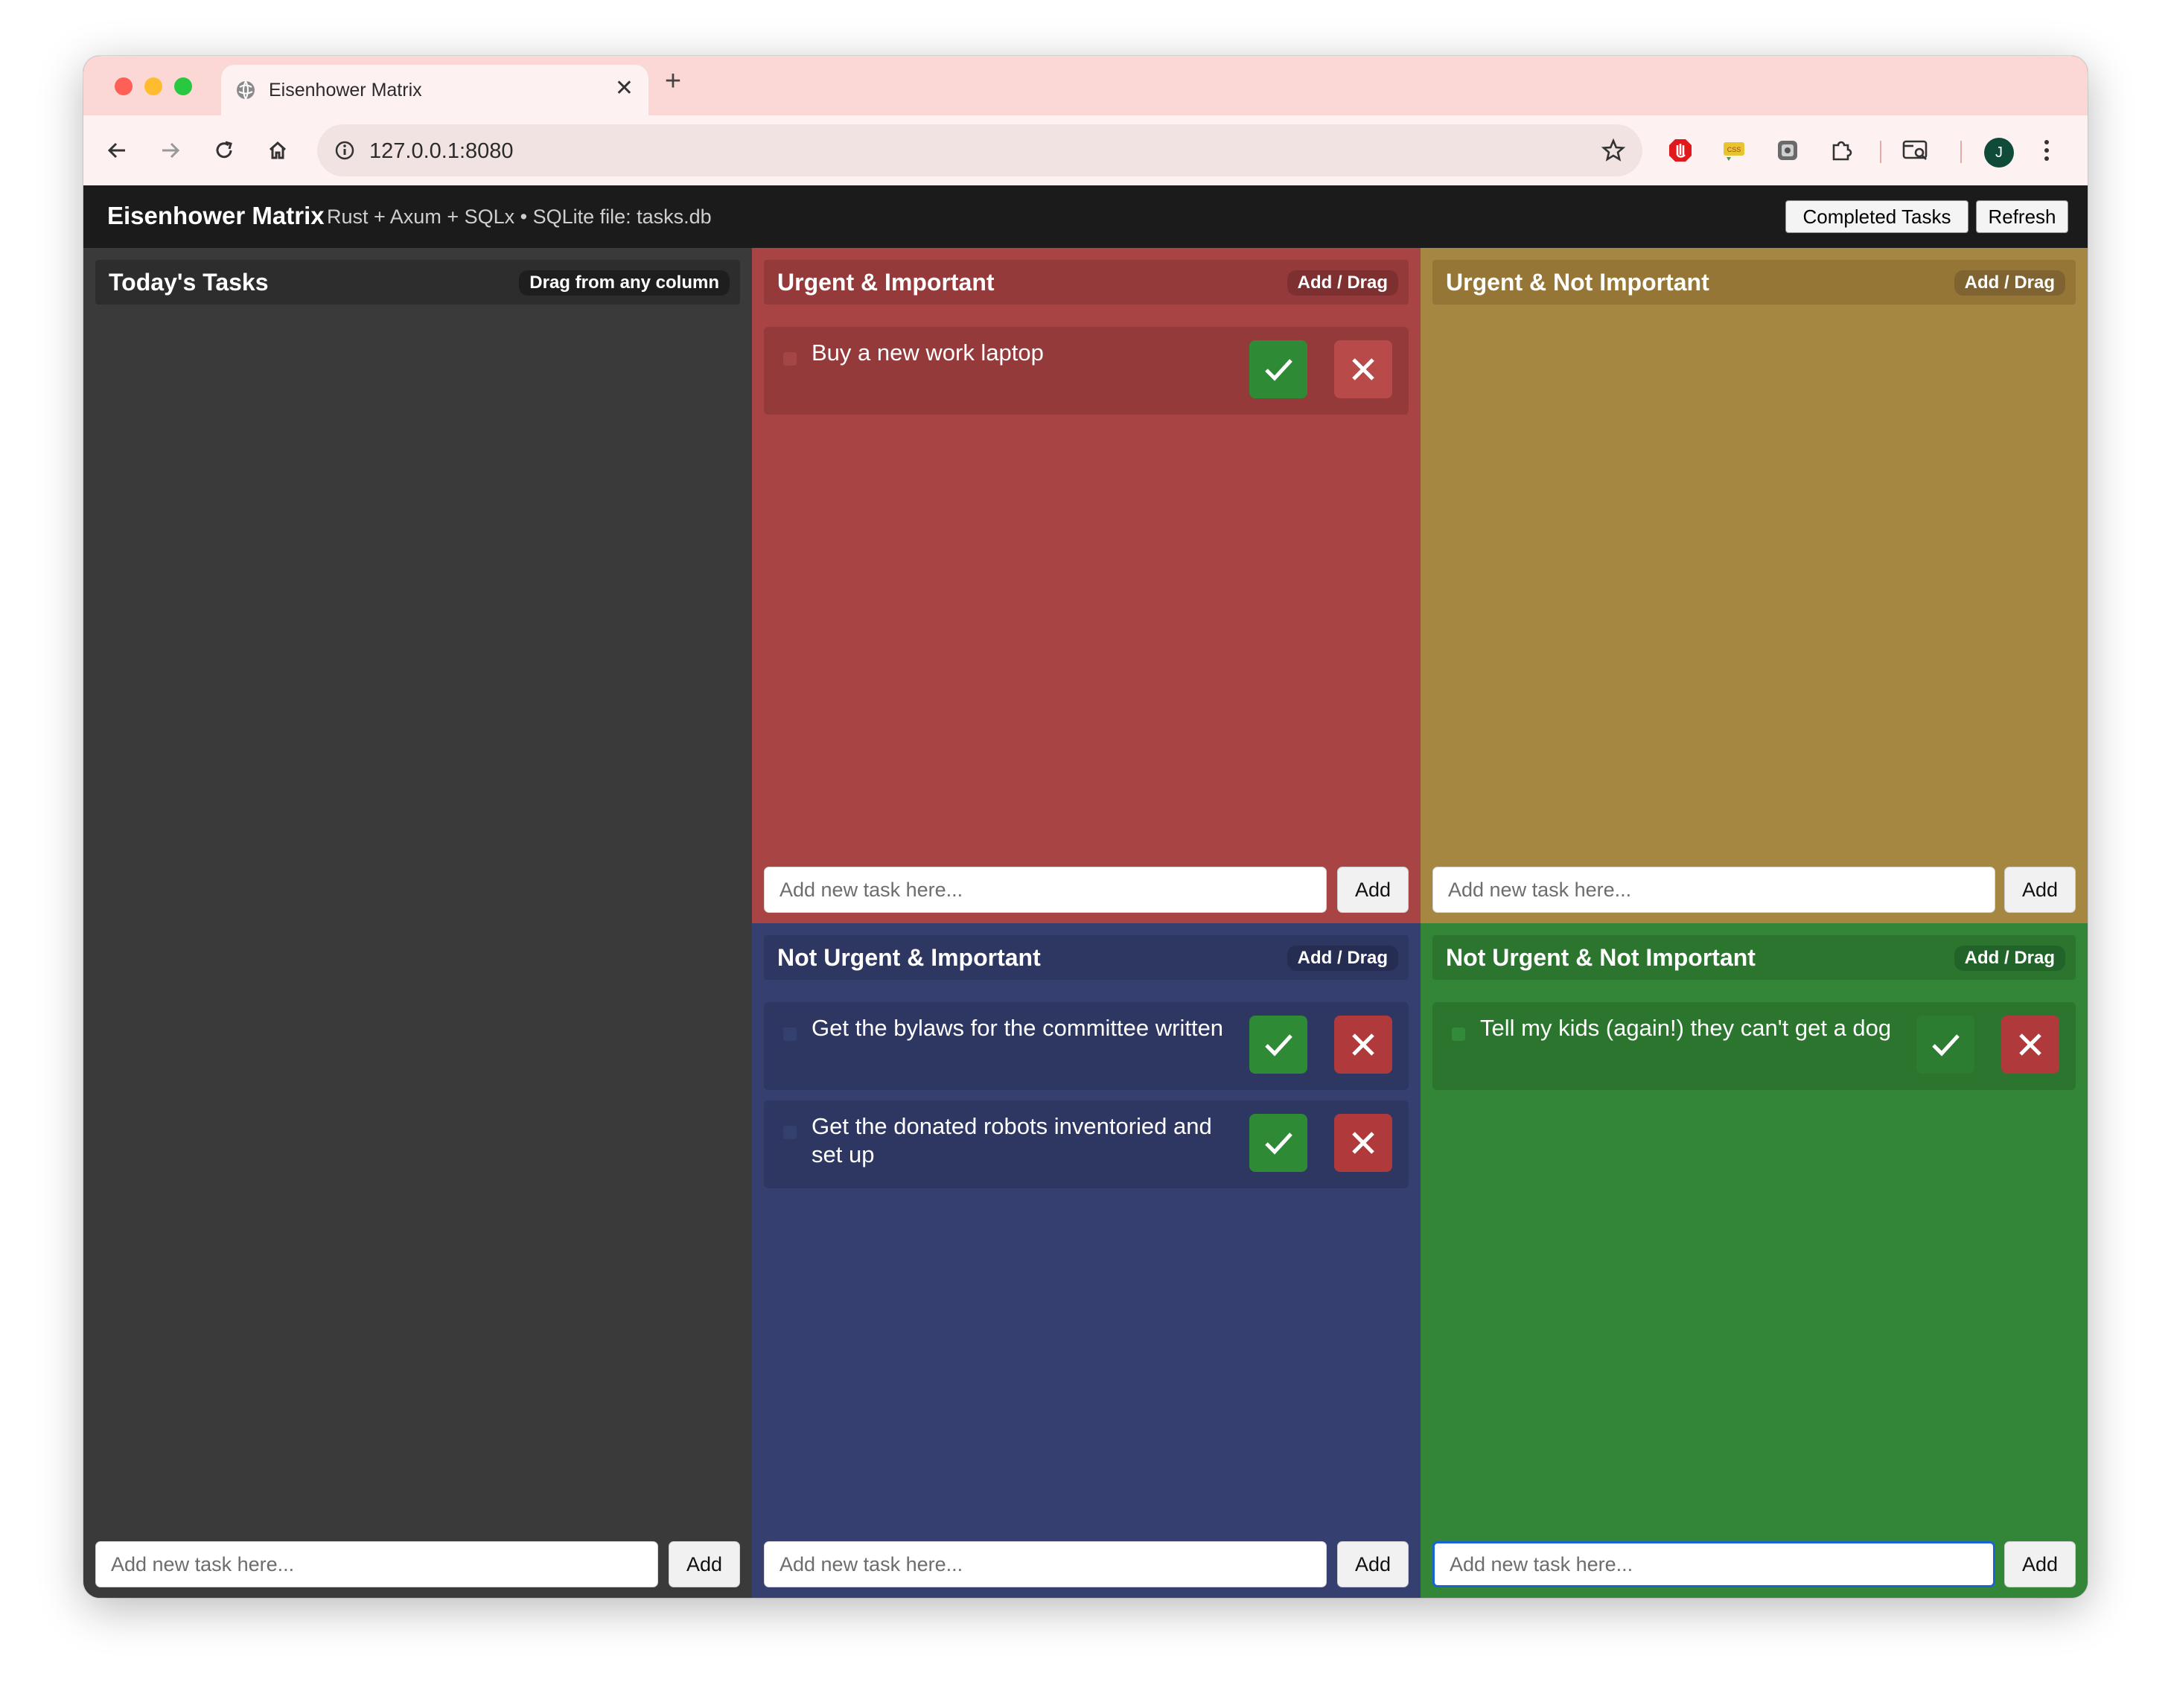 This screenshot has width=2171, height=1708. Describe the element at coordinates (1086, 371) in the screenshot. I see `task-card: Buy a new work laptop` at that location.